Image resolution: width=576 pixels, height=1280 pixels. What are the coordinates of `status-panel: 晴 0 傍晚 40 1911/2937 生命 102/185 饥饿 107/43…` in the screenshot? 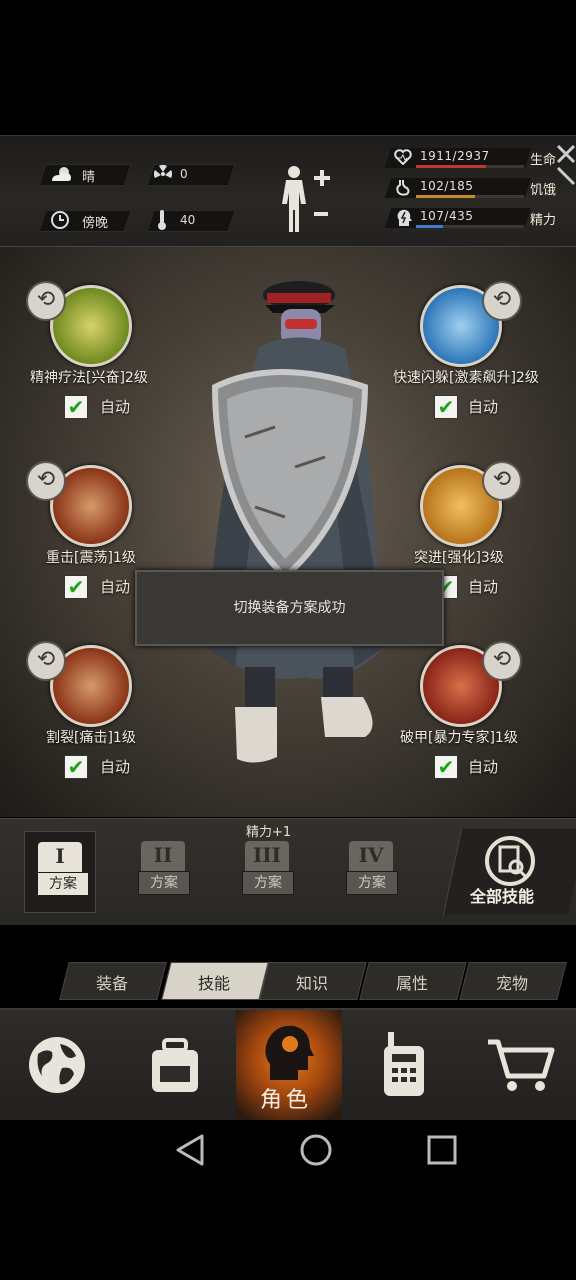 It's located at (288, 191).